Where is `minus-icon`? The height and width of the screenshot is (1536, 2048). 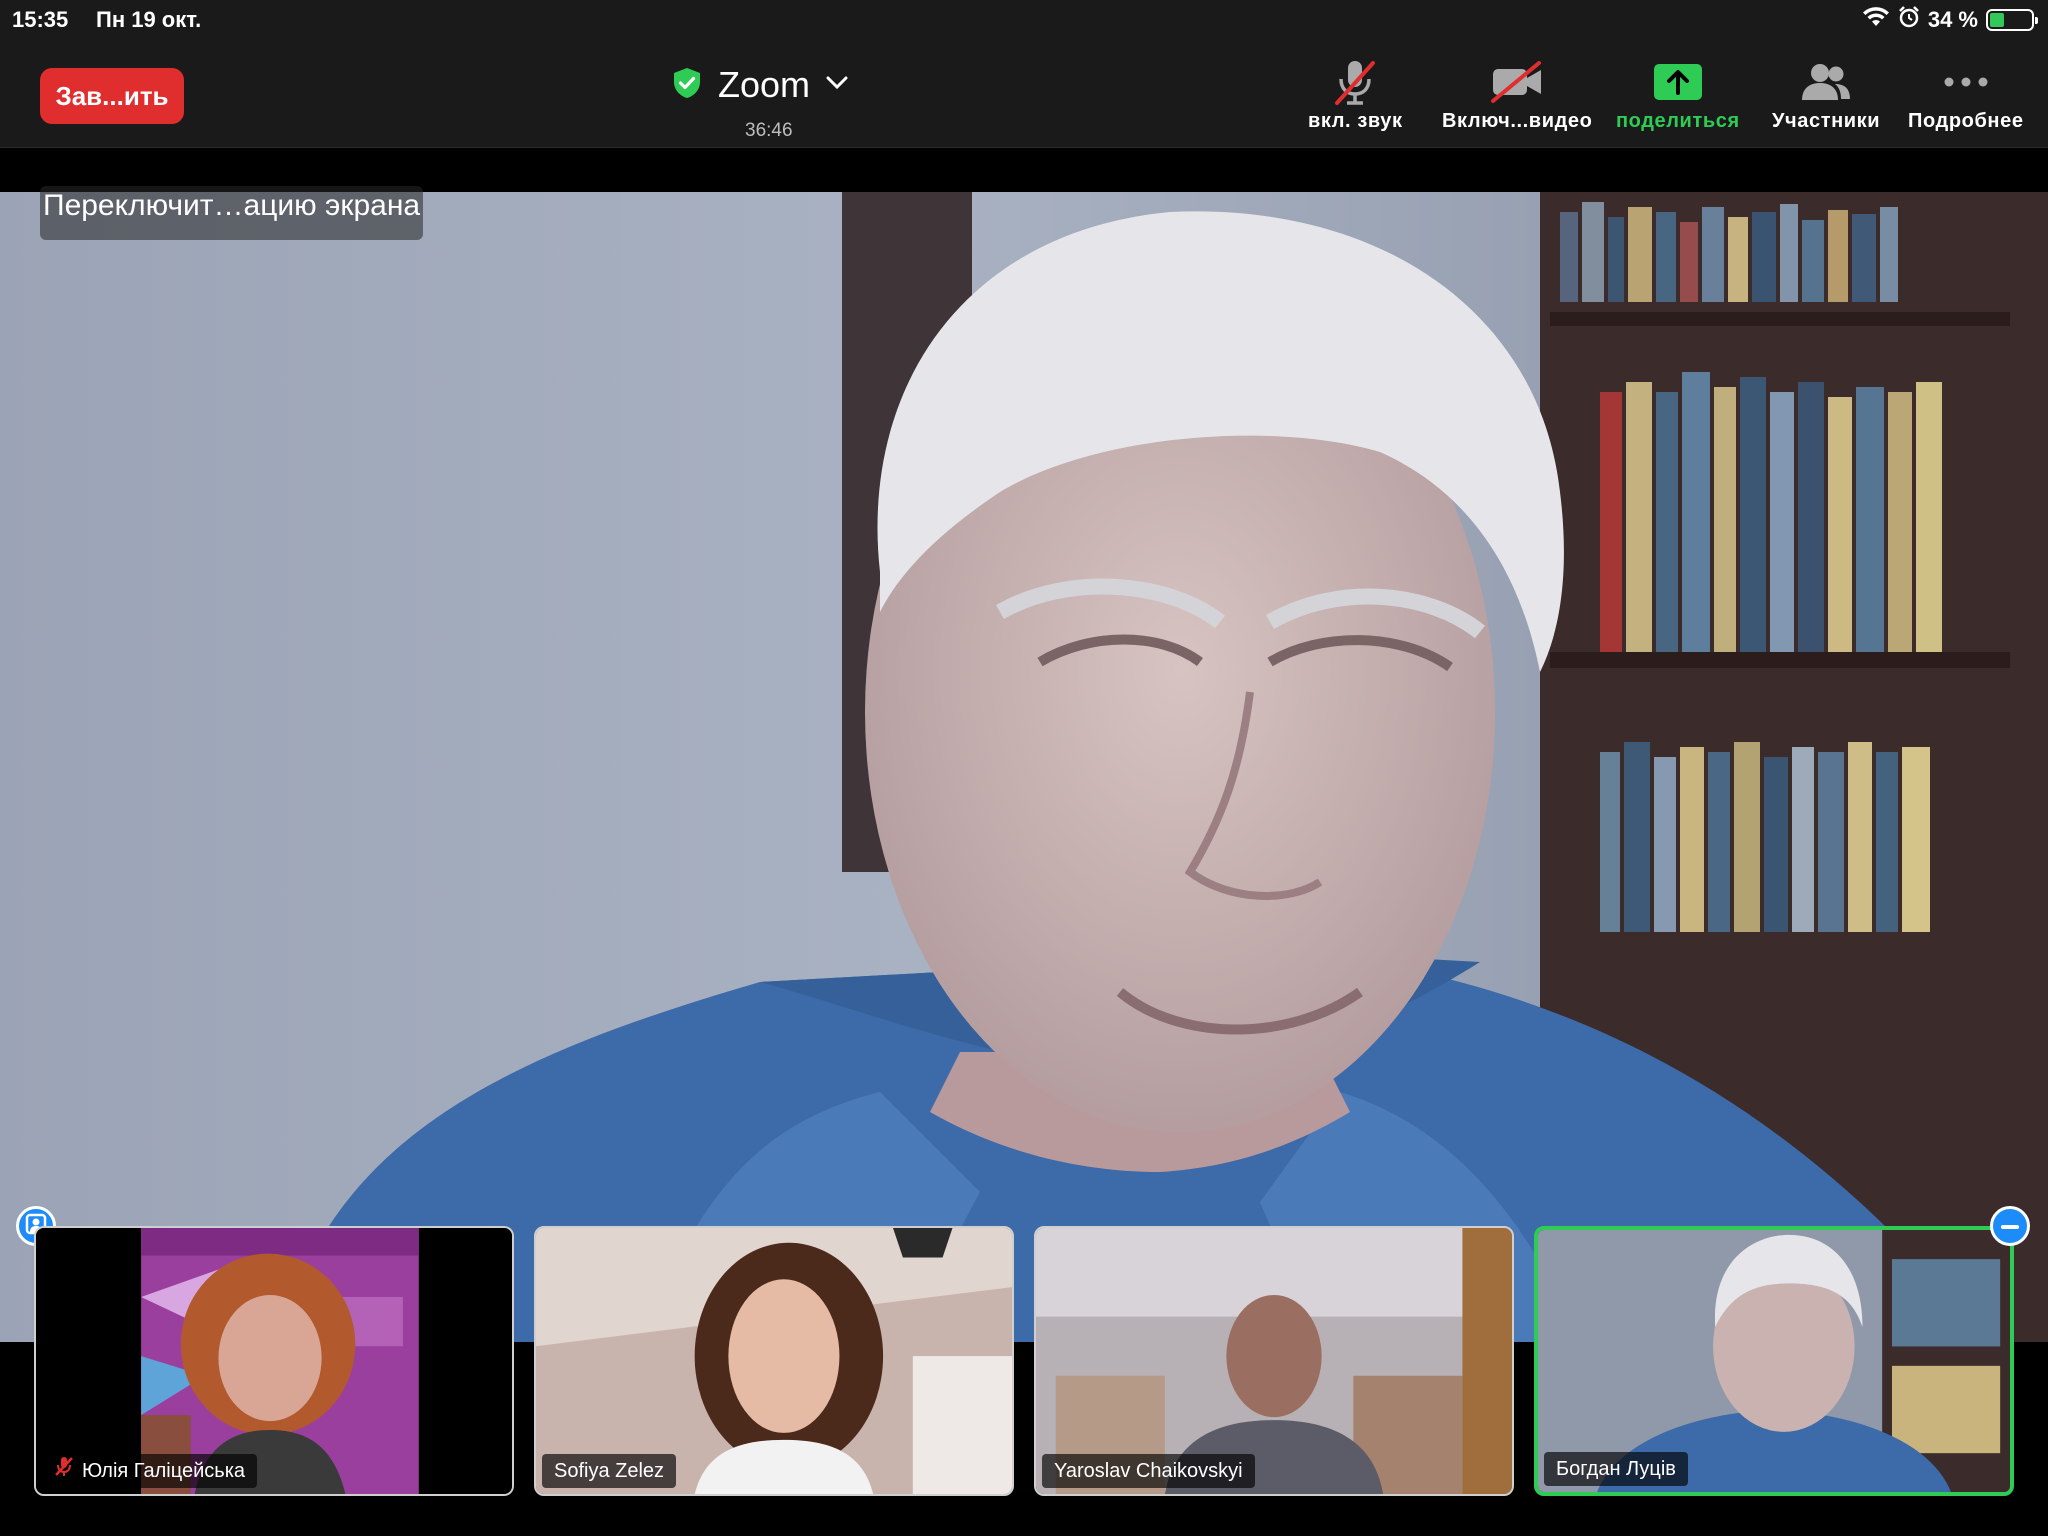 minus-icon is located at coordinates (2010, 1226).